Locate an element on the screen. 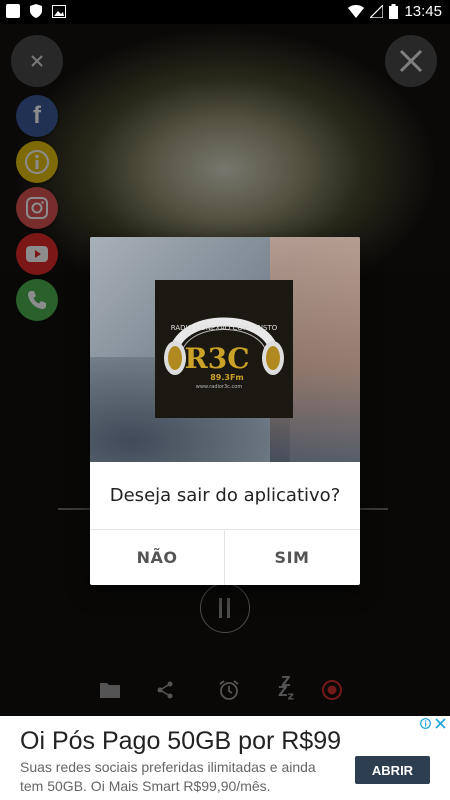 Image resolution: width=450 pixels, height=800 pixels. logo-ring-text: RADIO CONEXÃO COM CRISTO is located at coordinates (224, 327).